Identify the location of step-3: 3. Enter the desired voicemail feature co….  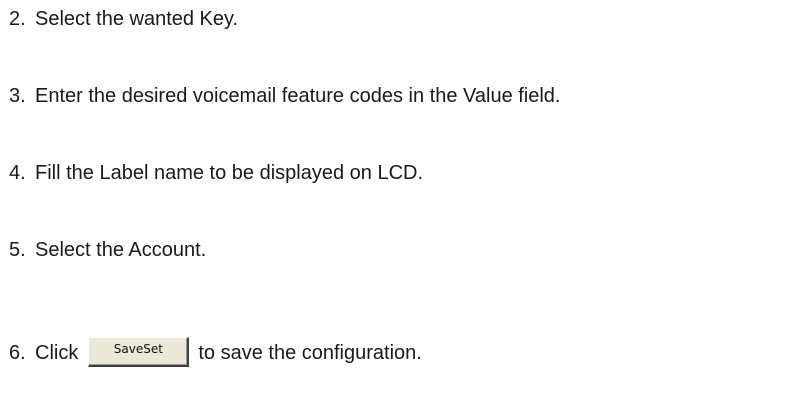
(285, 96).